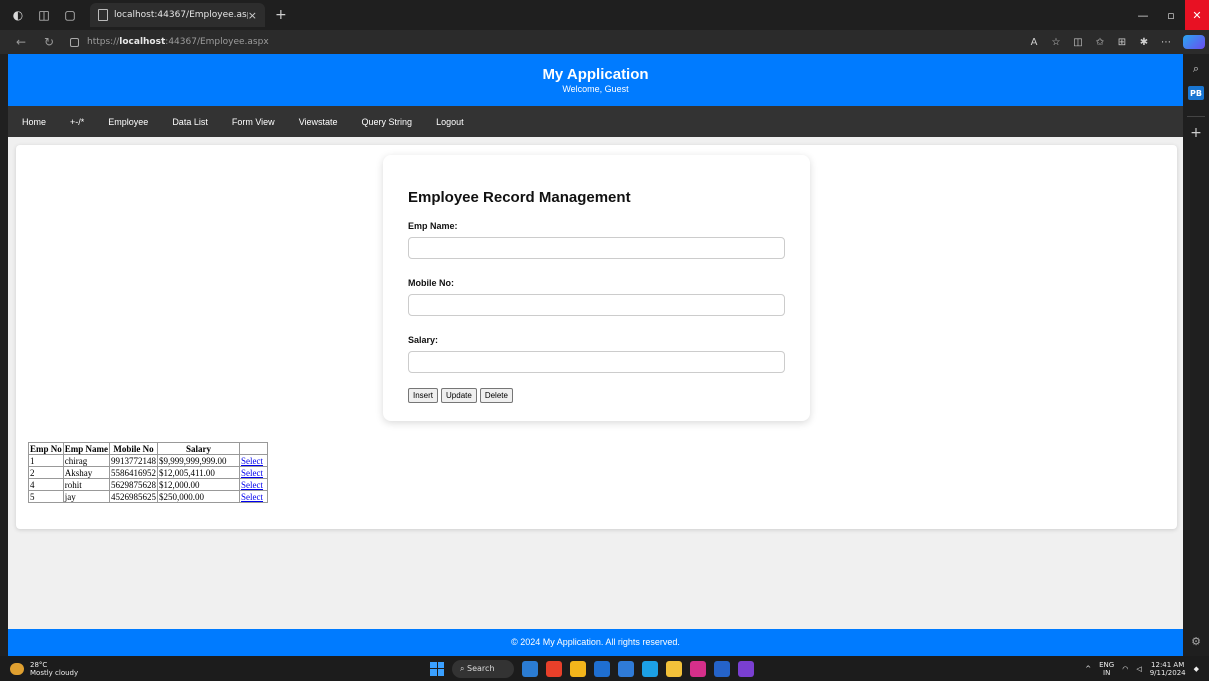 Image resolution: width=1209 pixels, height=681 pixels. What do you see at coordinates (18, 15) in the screenshot?
I see `profile-icon: ◐` at bounding box center [18, 15].